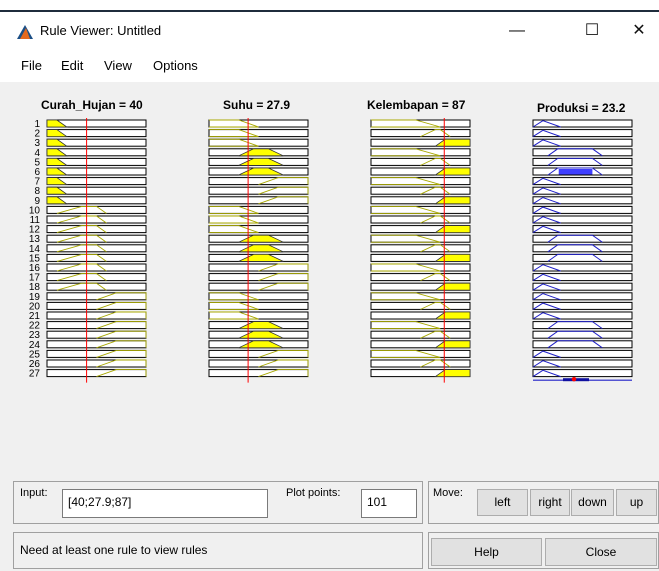 This screenshot has width=659, height=571. Describe the element at coordinates (329, 11) in the screenshot. I see `title-bar-border` at that location.